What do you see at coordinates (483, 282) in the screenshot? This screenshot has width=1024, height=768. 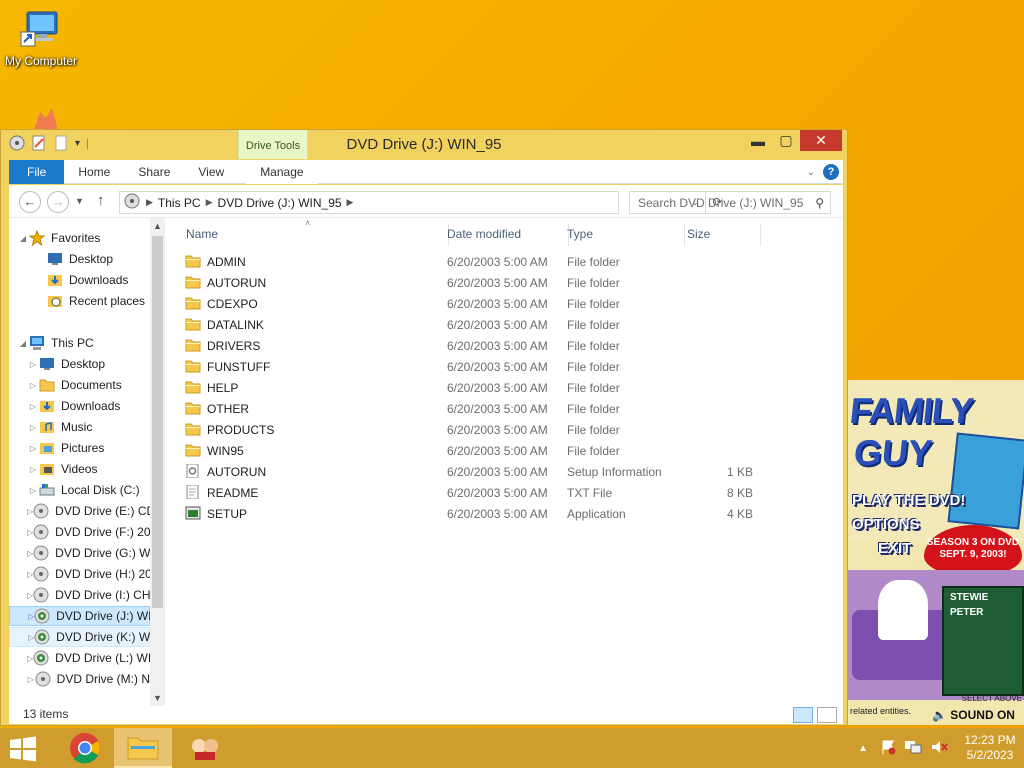 I see `file-row: AUTORUN 6/20/2003 5:00 AM File folder` at bounding box center [483, 282].